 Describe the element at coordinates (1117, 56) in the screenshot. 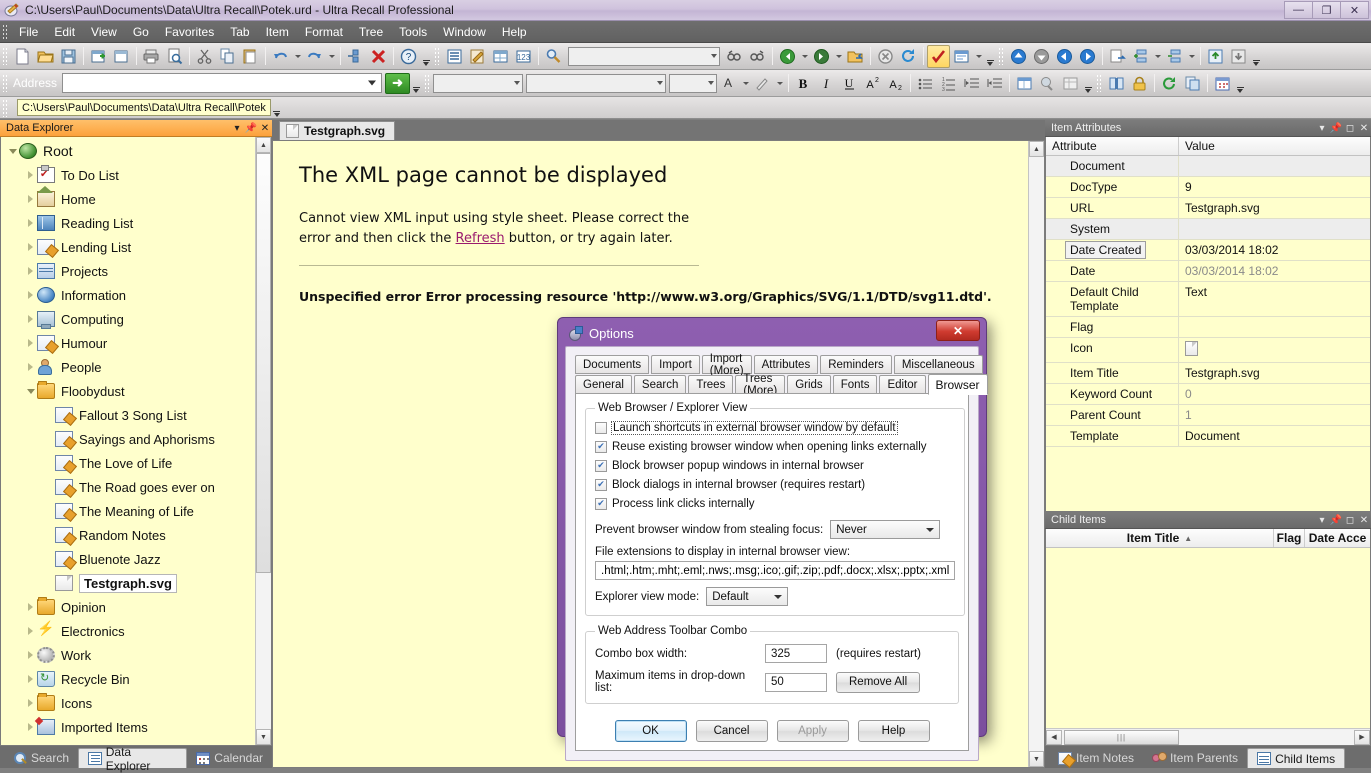

I see `export-icon` at that location.